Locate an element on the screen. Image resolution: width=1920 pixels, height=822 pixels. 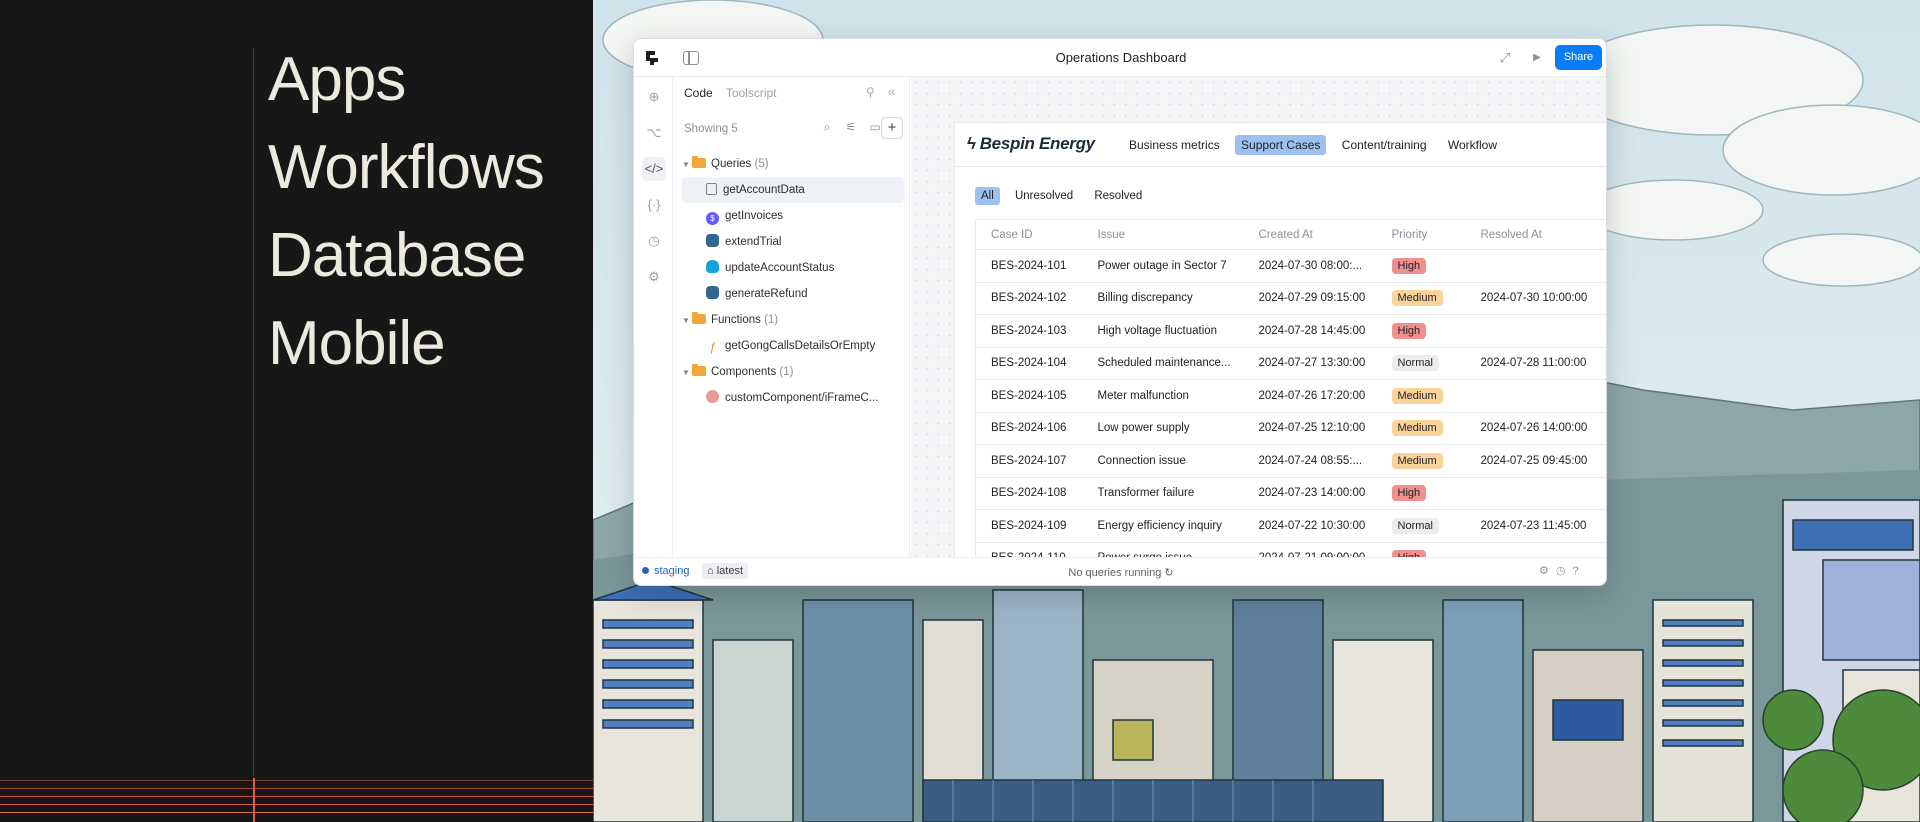
cell-priority: Medium is located at coordinates (1421, 428).